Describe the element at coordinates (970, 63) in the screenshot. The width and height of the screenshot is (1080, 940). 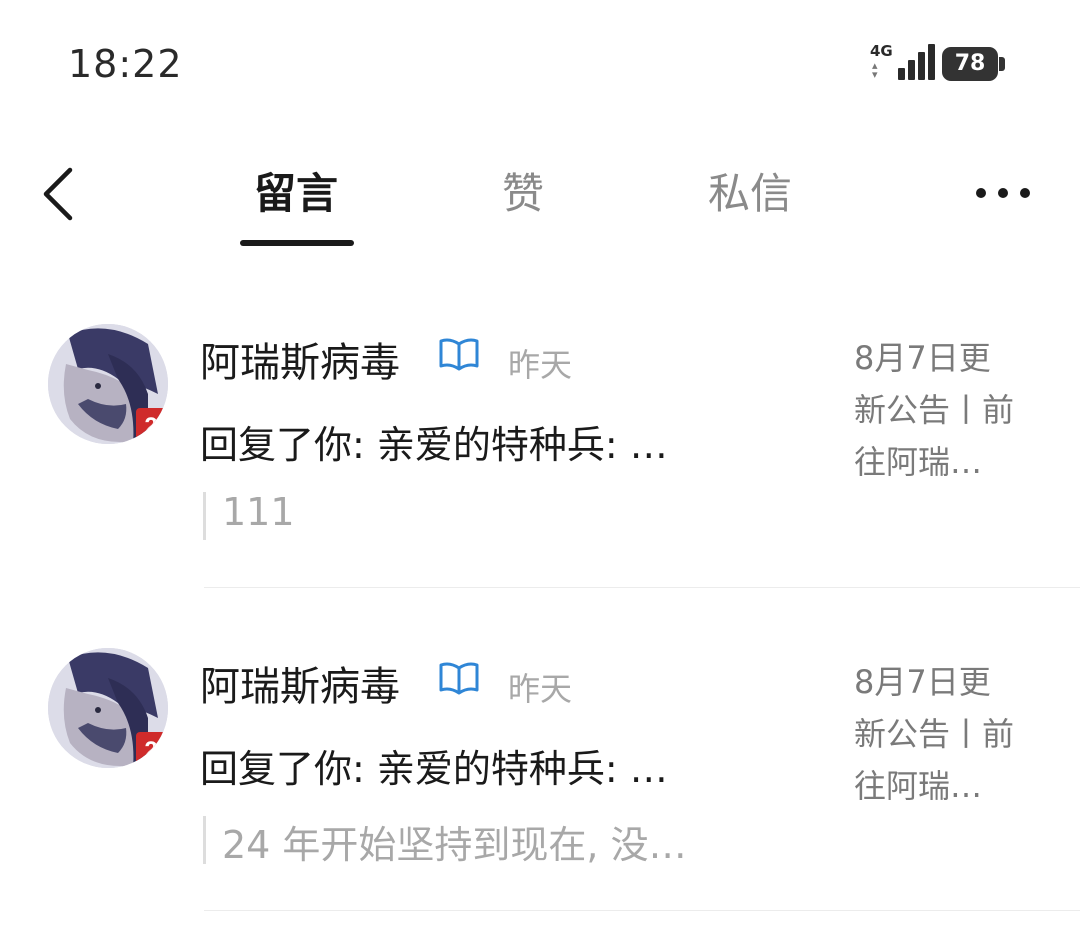
I see `battery-level: 78` at that location.